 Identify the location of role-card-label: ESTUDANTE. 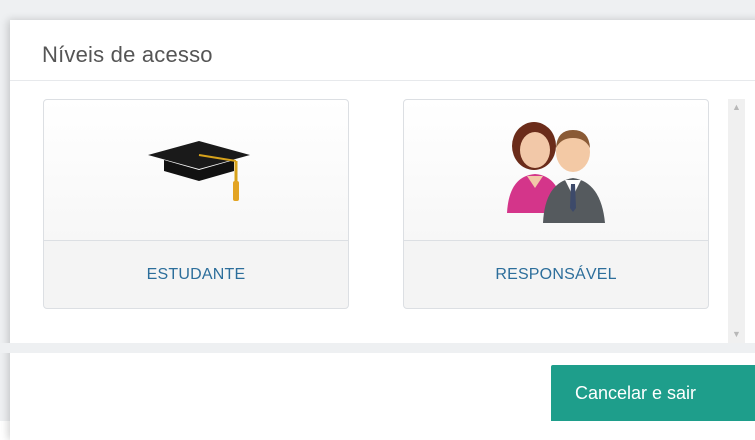
(196, 274).